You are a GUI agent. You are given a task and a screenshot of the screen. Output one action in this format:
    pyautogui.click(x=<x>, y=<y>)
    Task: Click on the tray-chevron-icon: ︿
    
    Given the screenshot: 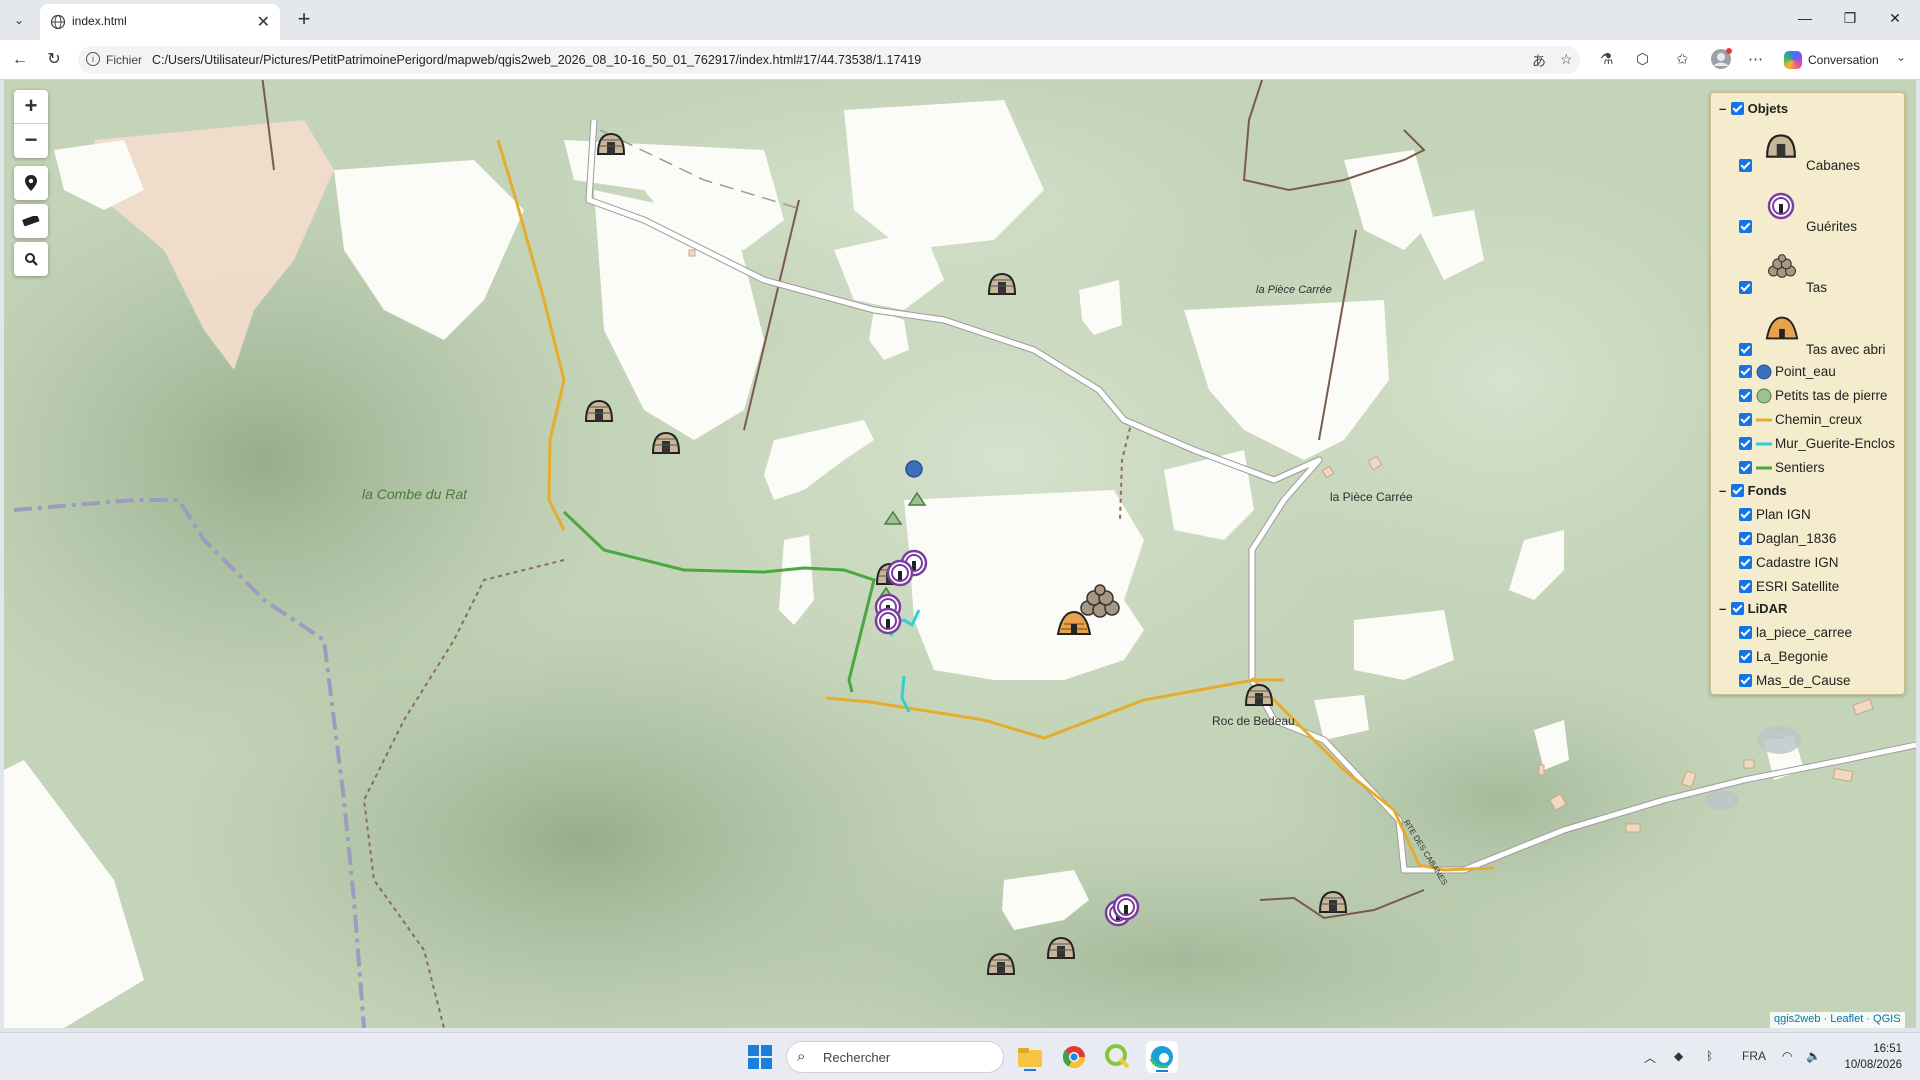 What is the action you would take?
    pyautogui.click(x=1650, y=1057)
    